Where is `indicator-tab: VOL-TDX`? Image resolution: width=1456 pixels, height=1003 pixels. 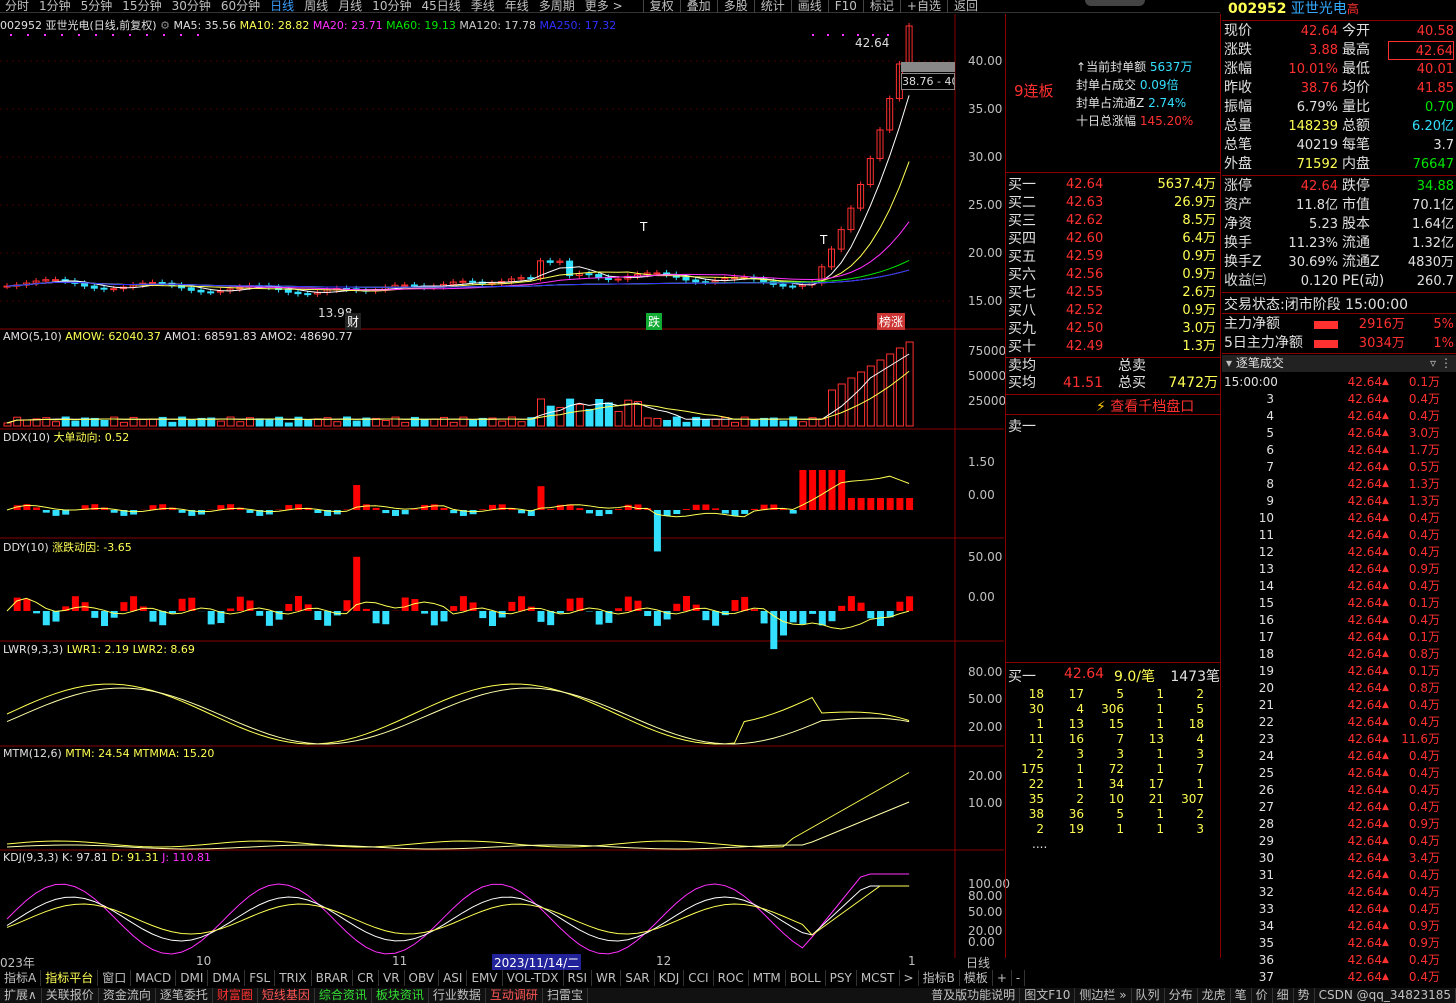
indicator-tab: VOL-TDX is located at coordinates (533, 978).